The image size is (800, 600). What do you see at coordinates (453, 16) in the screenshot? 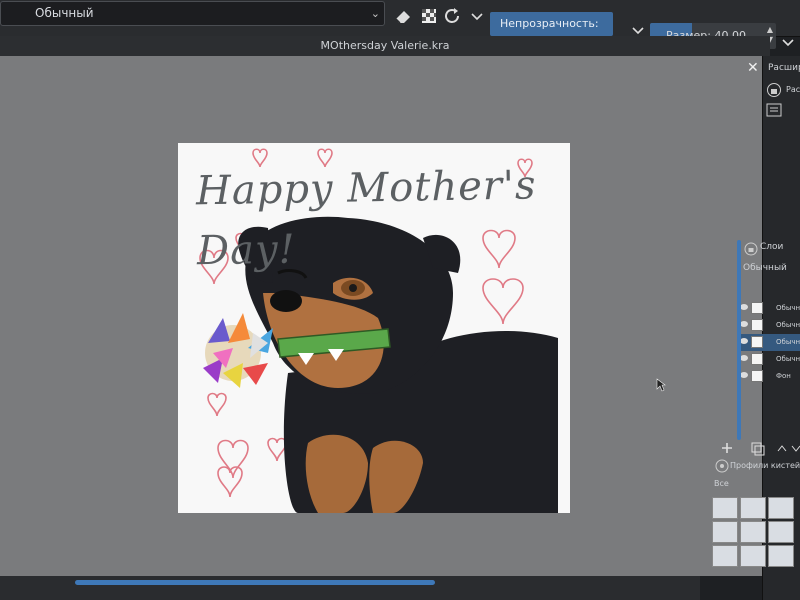
I see `reload-preset-icon` at bounding box center [453, 16].